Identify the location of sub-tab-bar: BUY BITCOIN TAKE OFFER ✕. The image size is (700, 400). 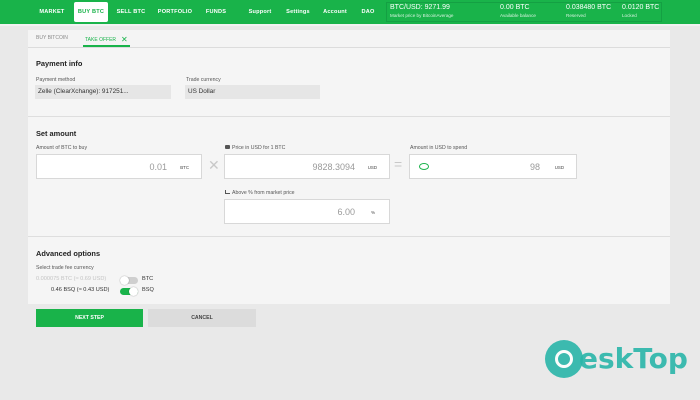
(349, 39).